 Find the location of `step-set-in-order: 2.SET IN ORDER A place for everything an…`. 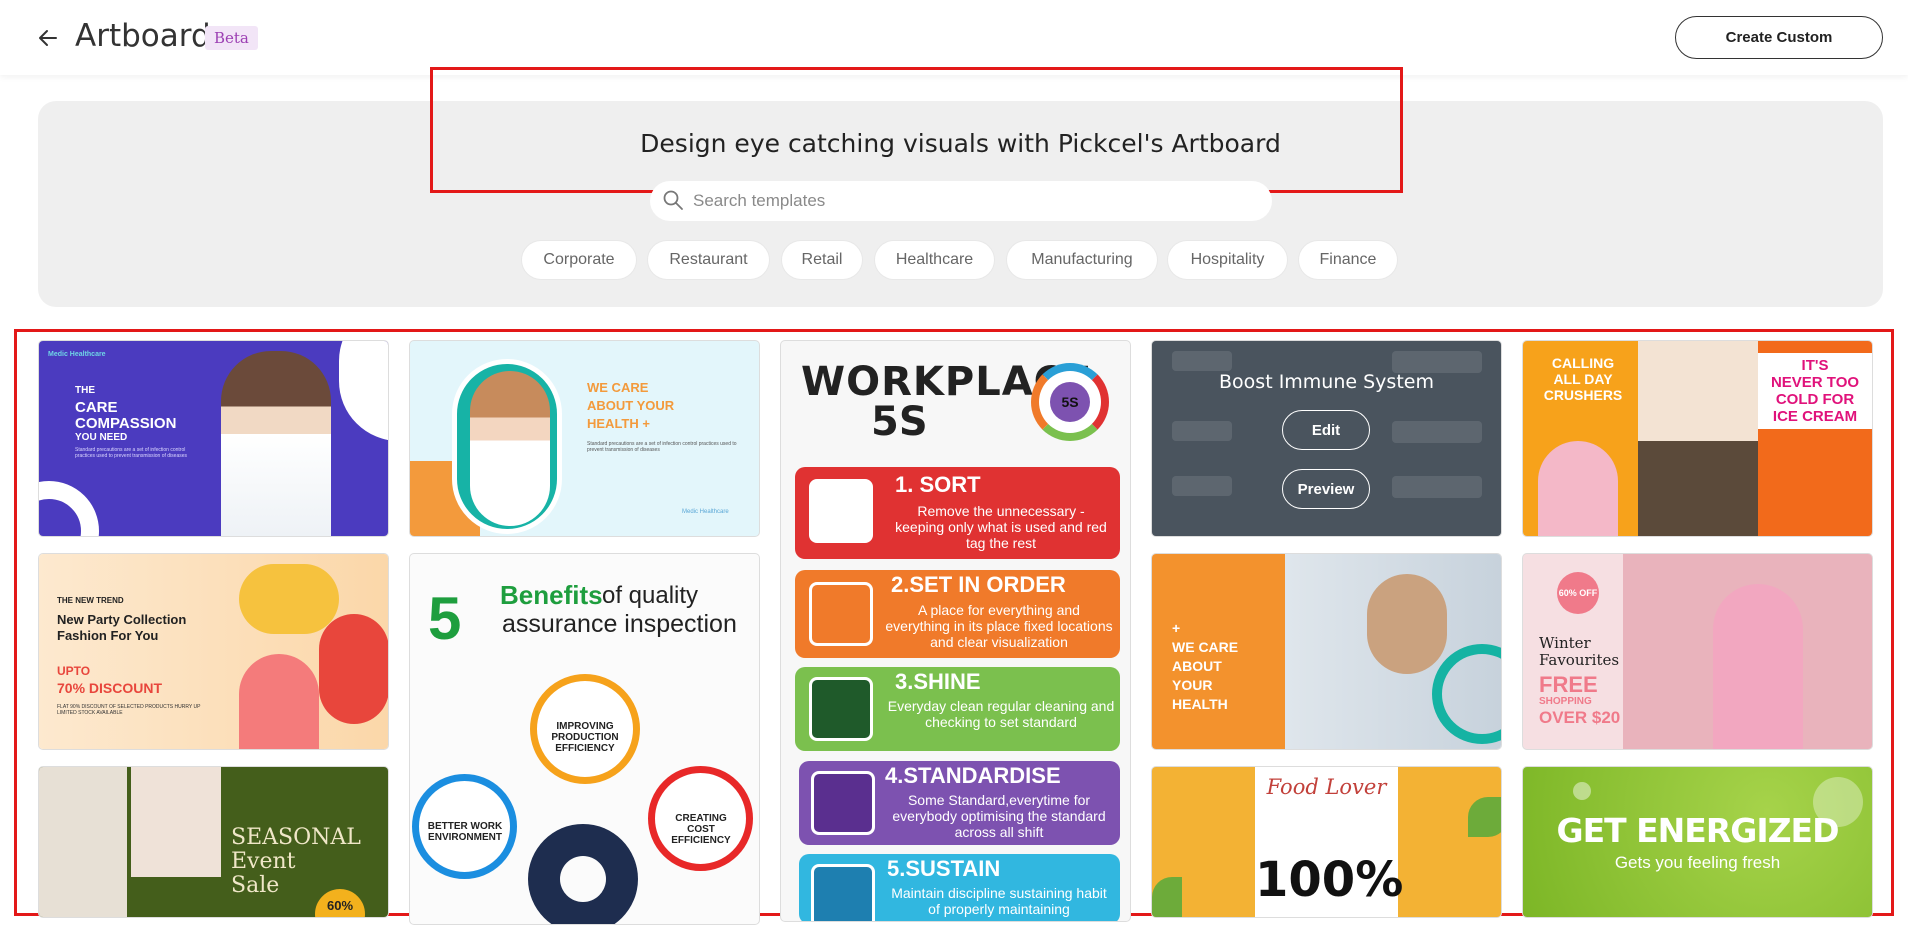

step-set-in-order: 2.SET IN ORDER A place for everything an… is located at coordinates (957, 614).